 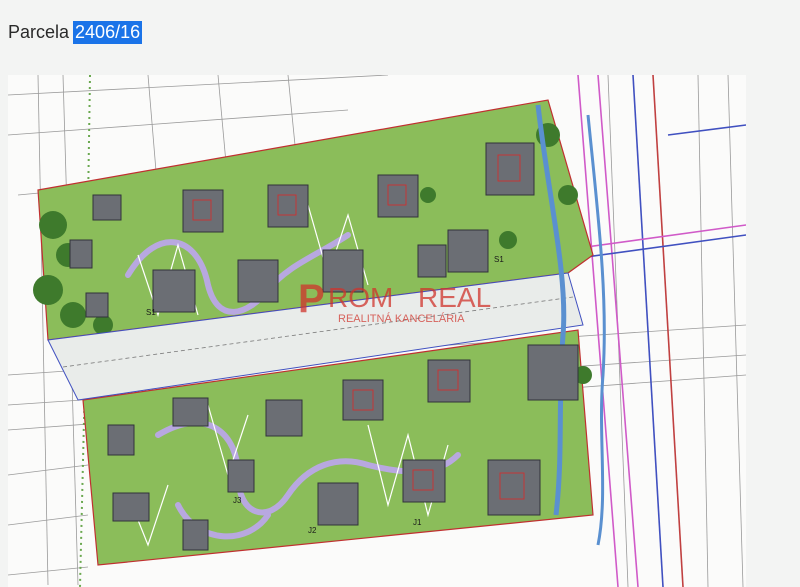 What do you see at coordinates (311, 299) in the screenshot?
I see `watermark-brand-initial: P` at bounding box center [311, 299].